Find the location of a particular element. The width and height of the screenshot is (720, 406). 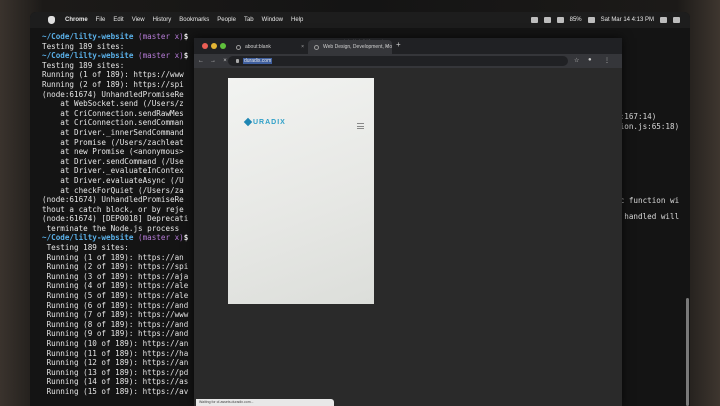

more-menu-icon: ⋮ is located at coordinates (607, 60).